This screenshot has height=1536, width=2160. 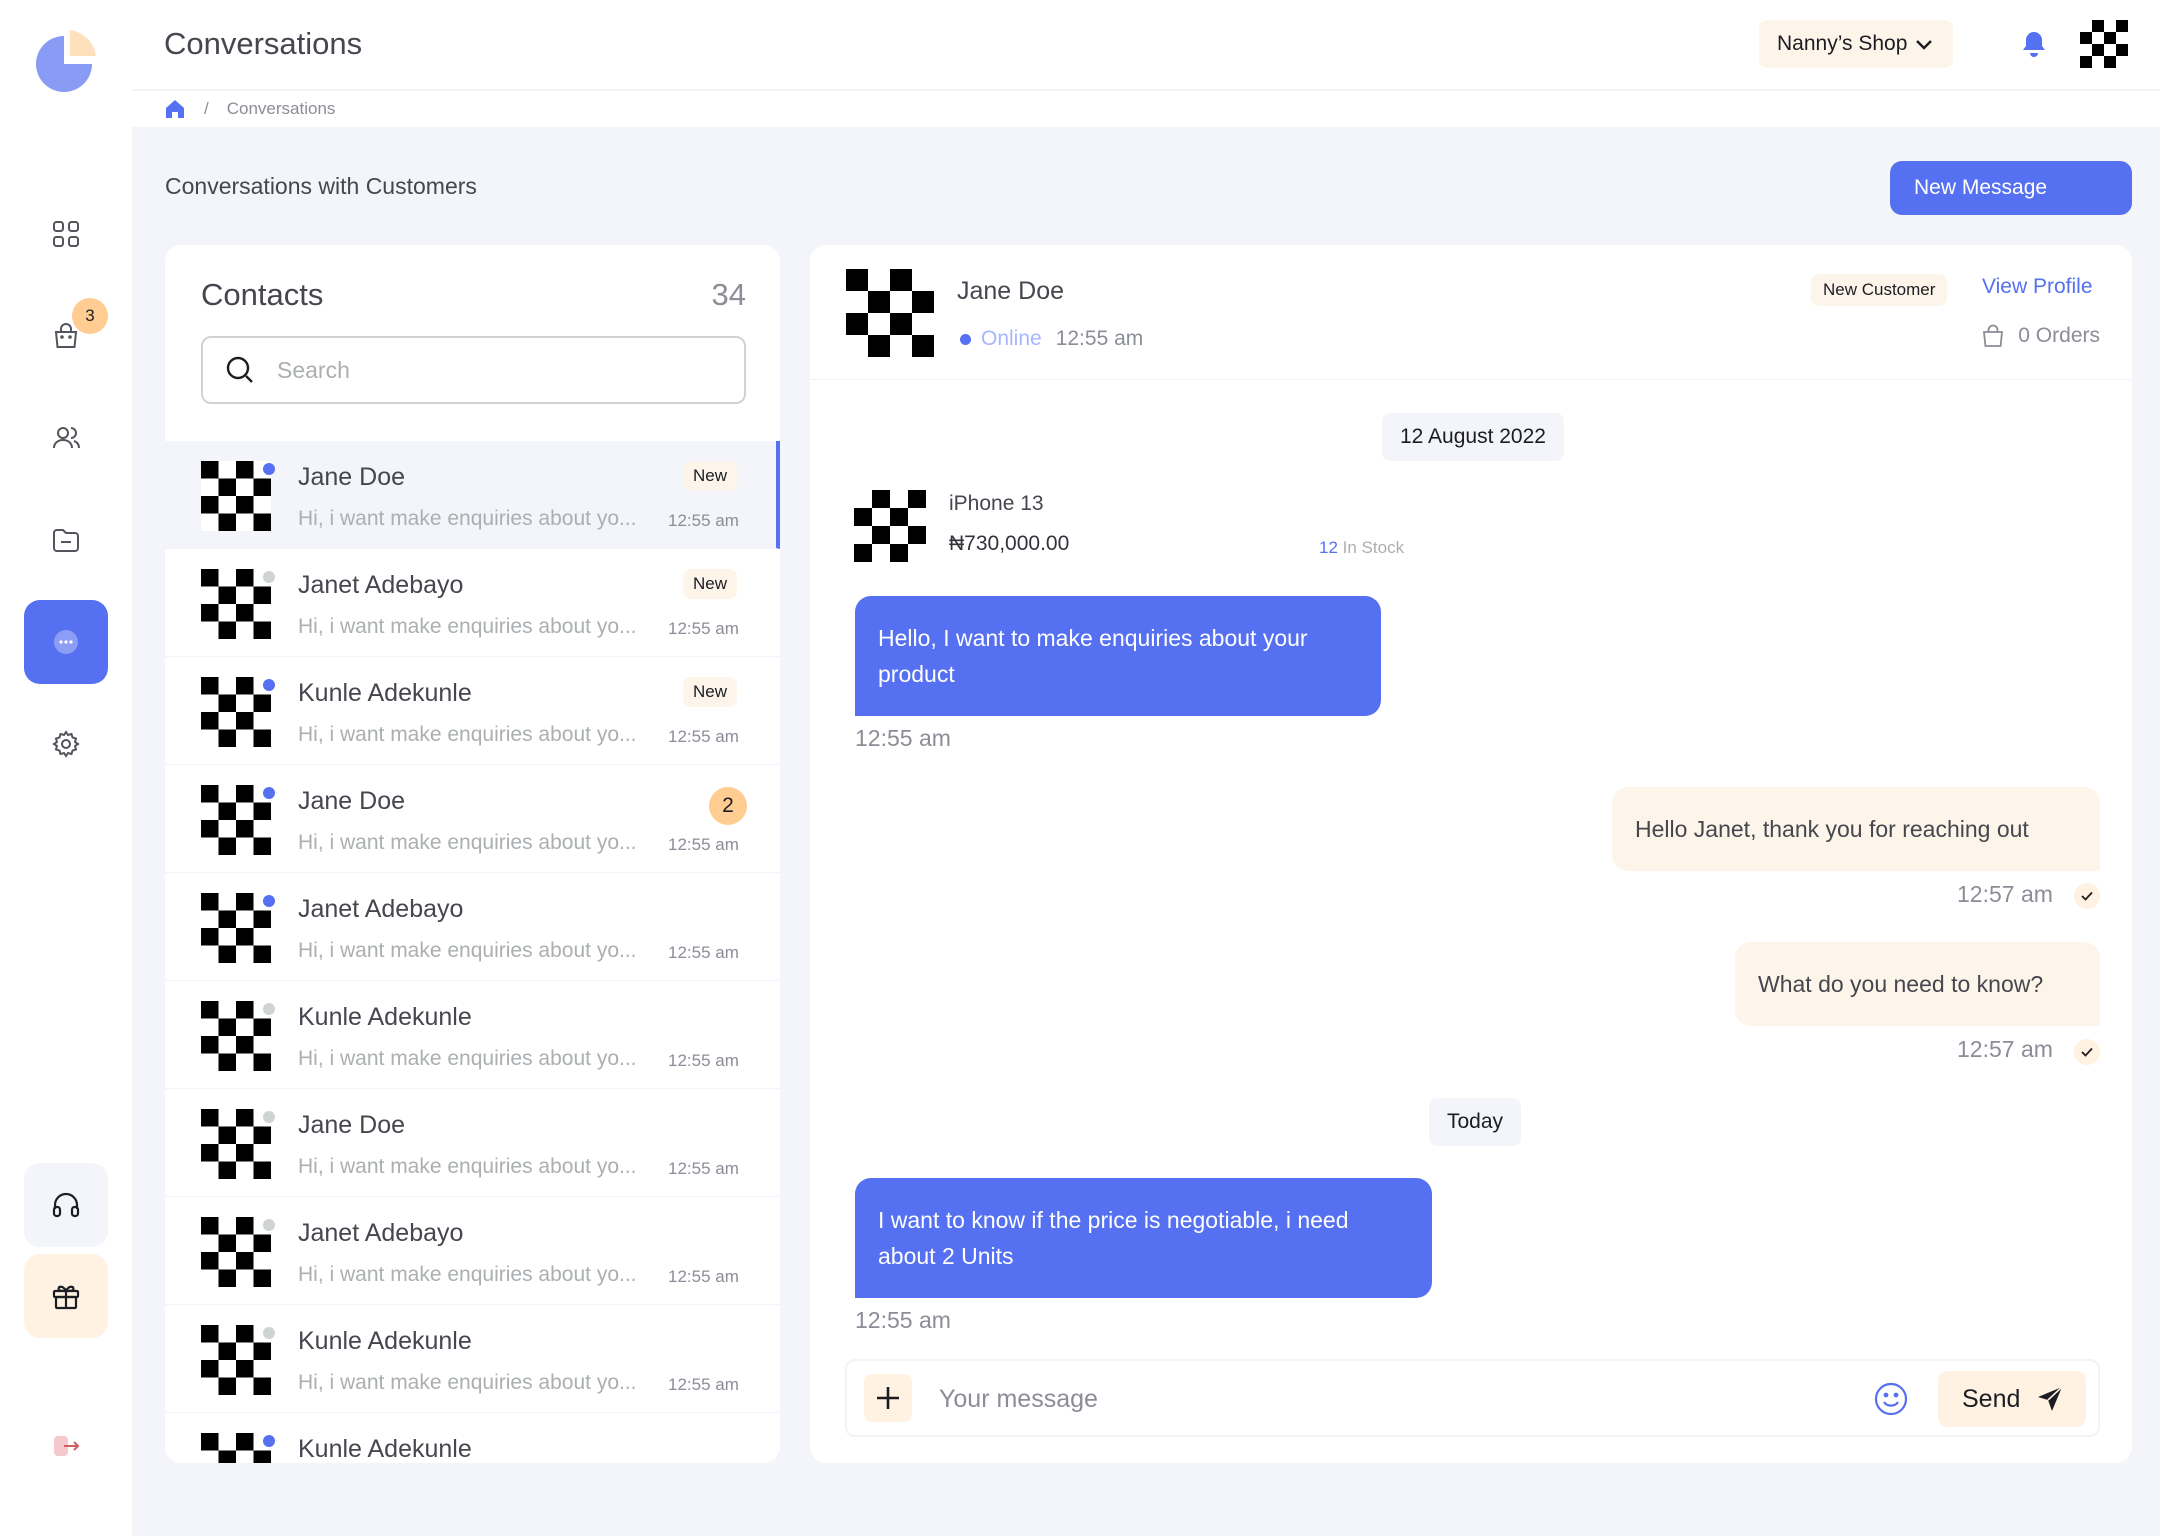 I want to click on message-composer: Send, so click(x=1472, y=1398).